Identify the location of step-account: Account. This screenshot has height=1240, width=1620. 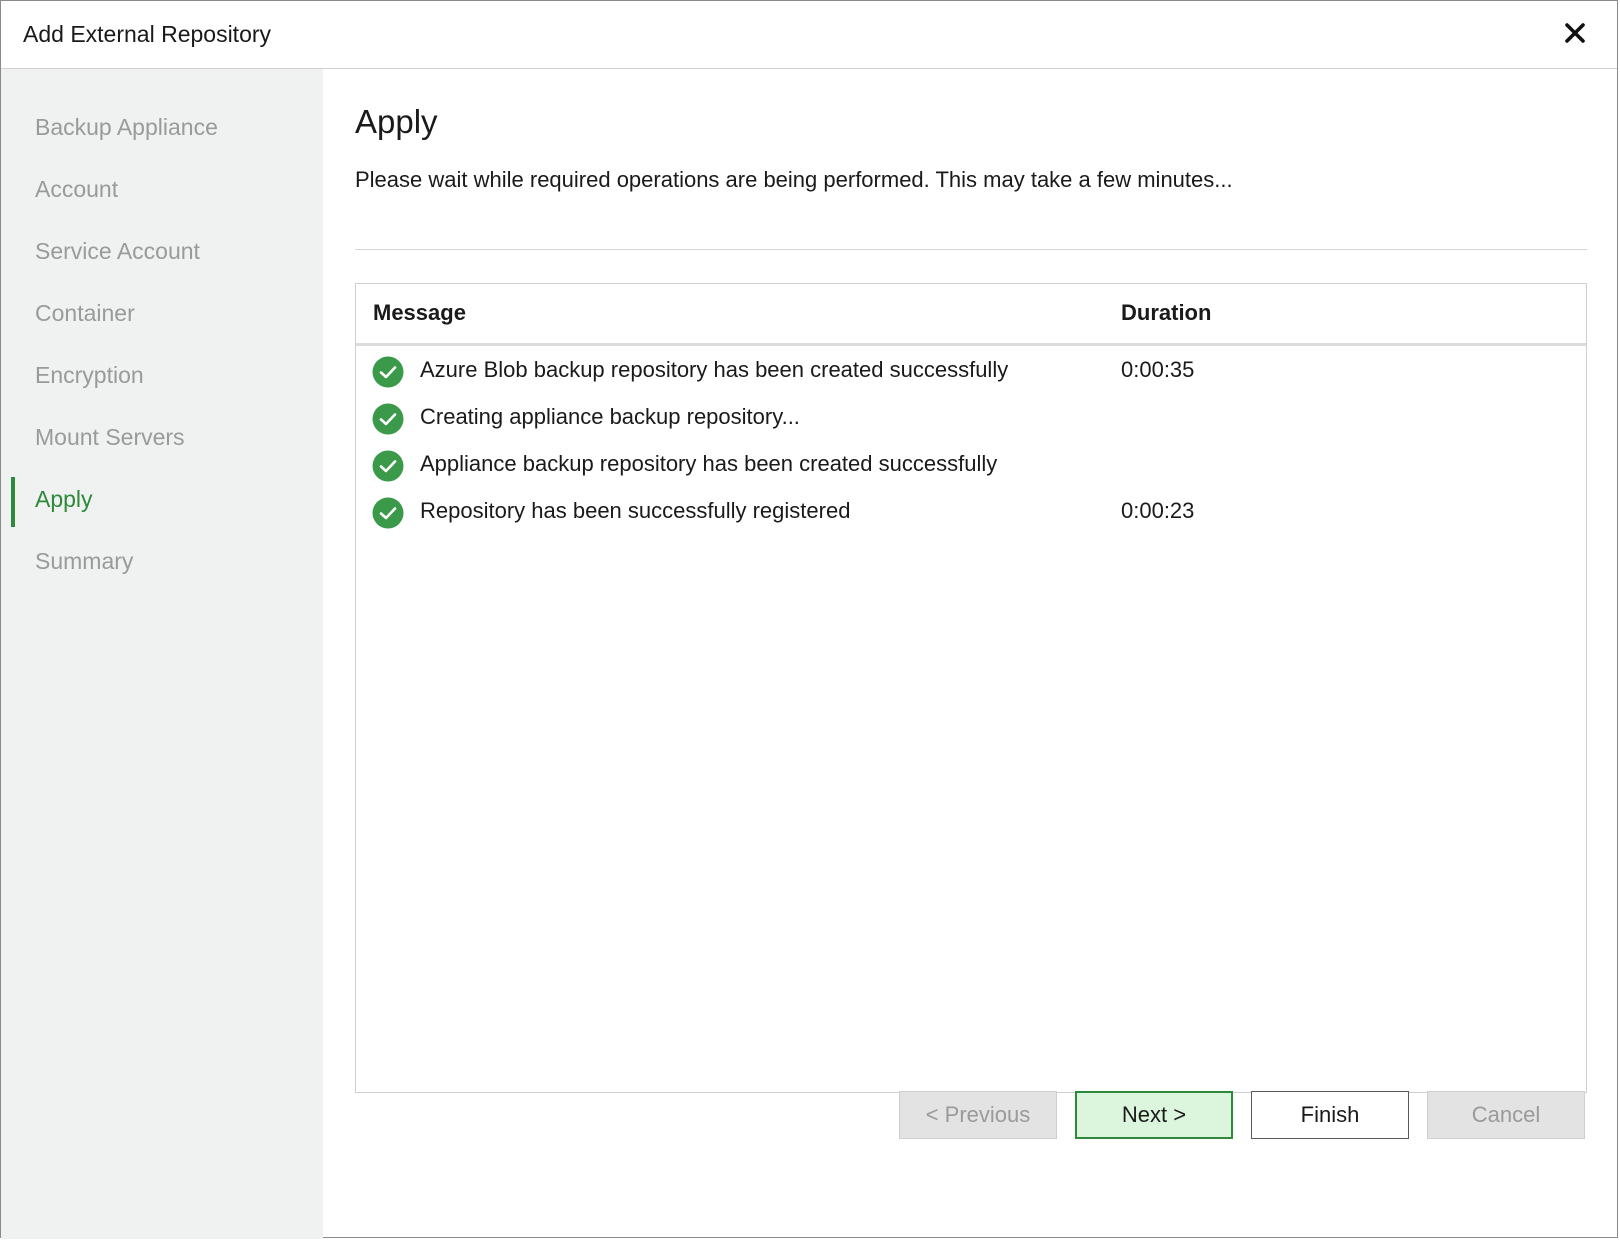
(76, 189).